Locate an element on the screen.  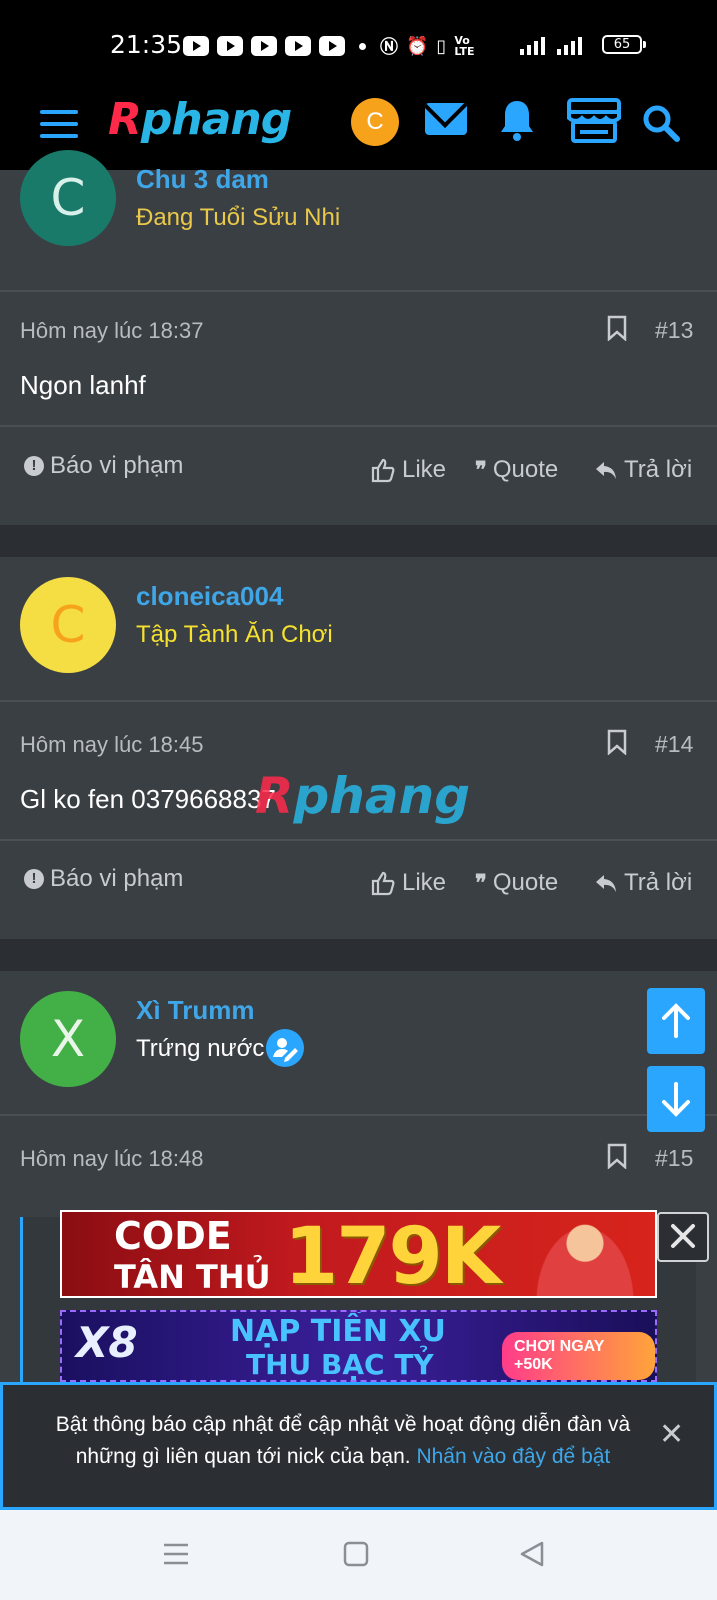
arrow-up-icon is located at coordinates (676, 1020).